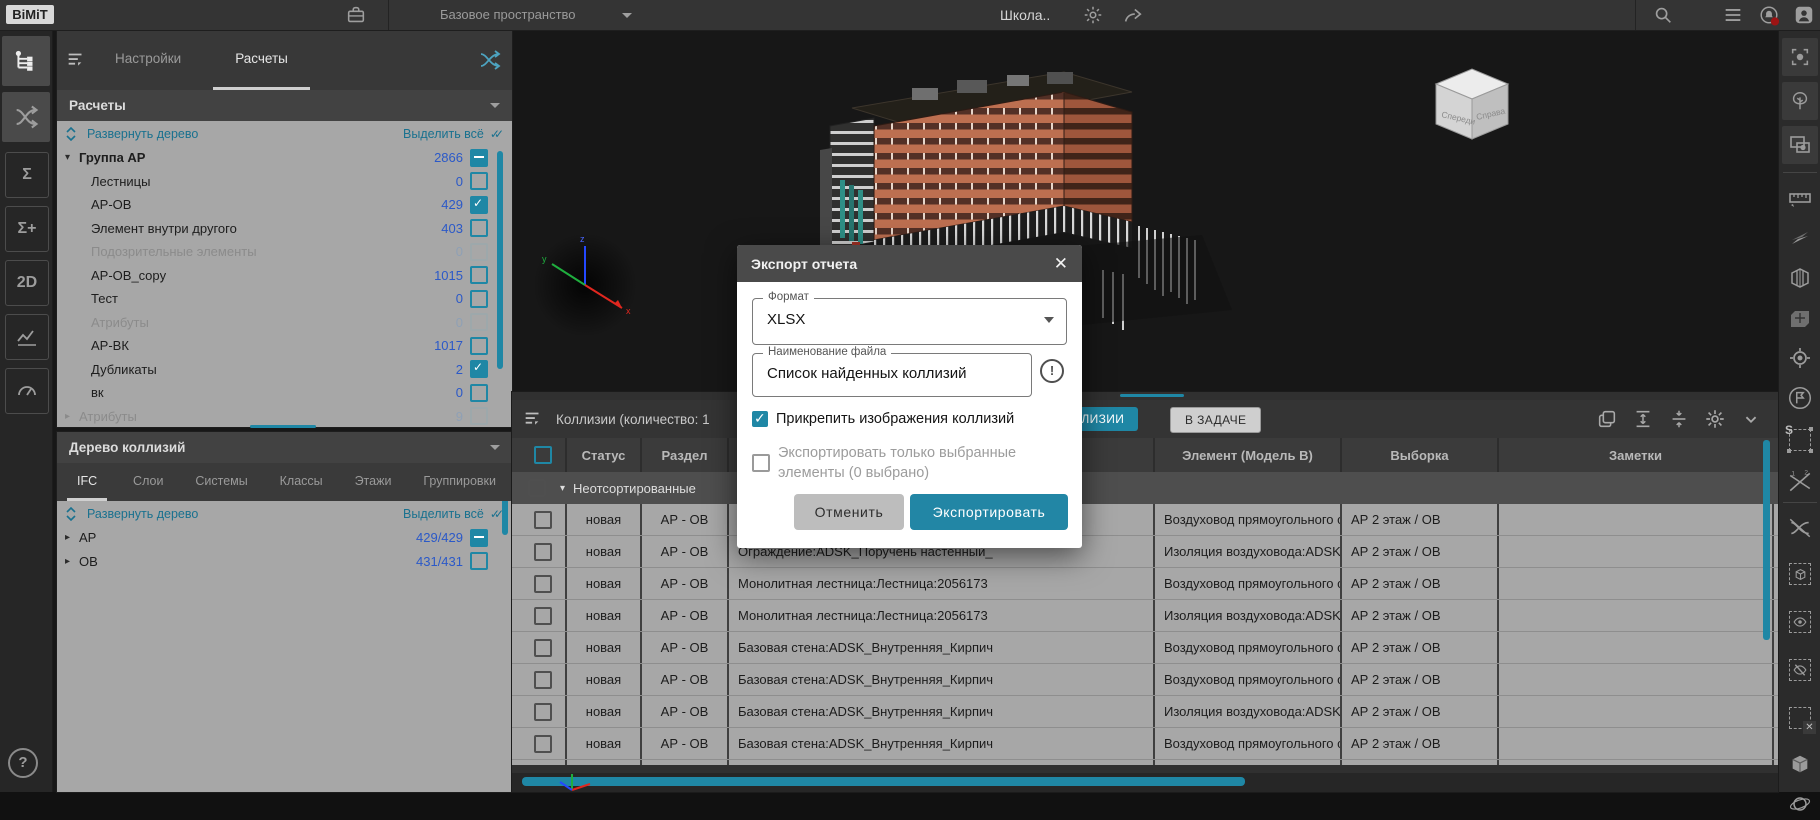 The width and height of the screenshot is (1820, 820). Describe the element at coordinates (909, 318) in the screenshot. I see `format-select: Формат XLSX` at that location.